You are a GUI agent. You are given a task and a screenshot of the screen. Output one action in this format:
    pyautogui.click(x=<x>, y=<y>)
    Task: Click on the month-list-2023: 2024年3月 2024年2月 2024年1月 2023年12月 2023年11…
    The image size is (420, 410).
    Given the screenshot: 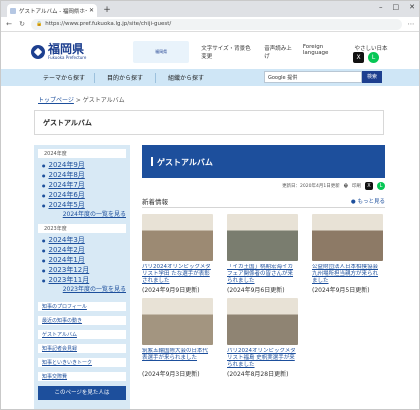 What is the action you would take?
    pyautogui.click(x=82, y=260)
    